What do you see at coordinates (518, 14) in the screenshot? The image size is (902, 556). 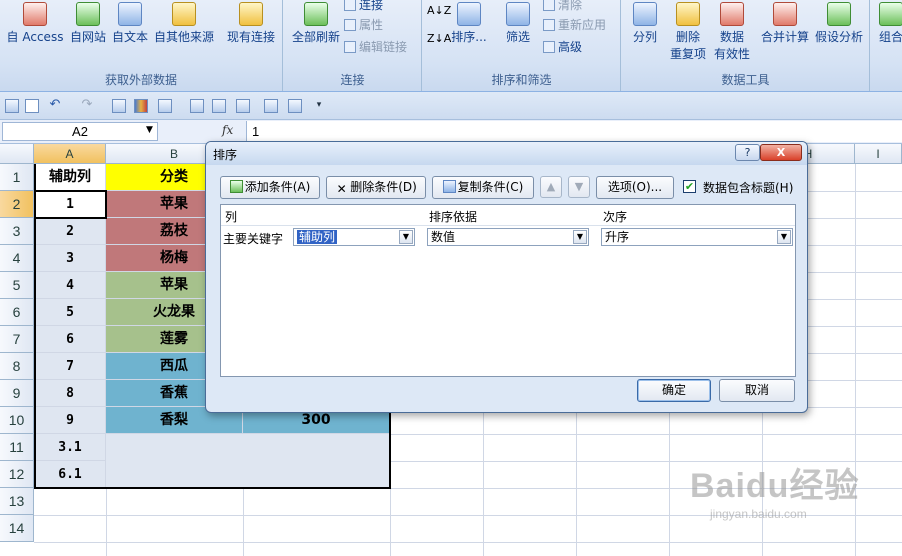 I see `filter-funnel-icon` at bounding box center [518, 14].